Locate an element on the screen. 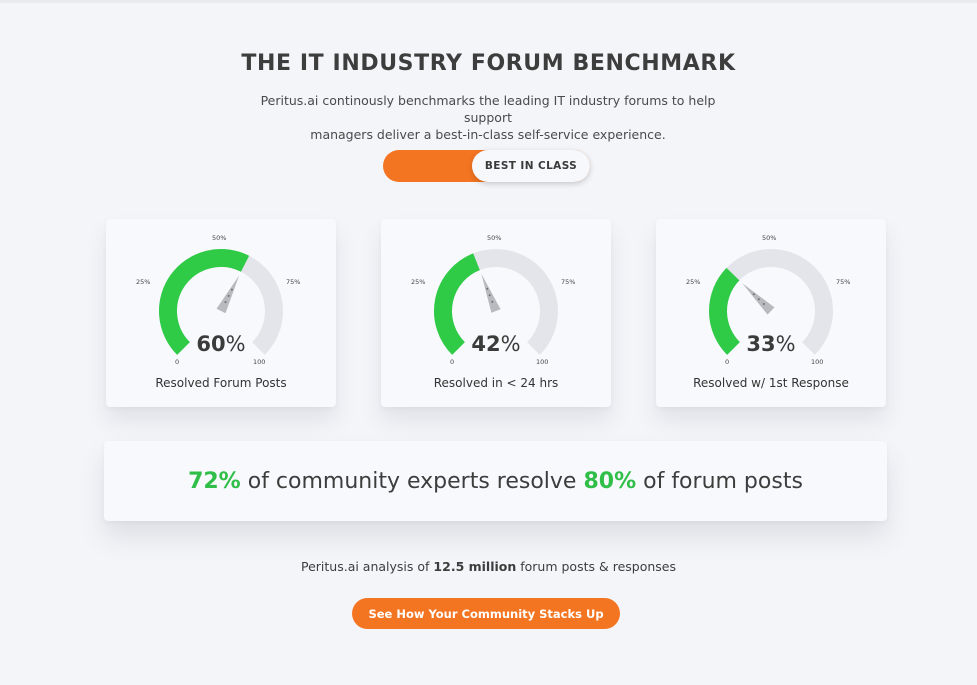 The width and height of the screenshot is (977, 685). gauge-label: Resolved Forum Posts is located at coordinates (221, 383).